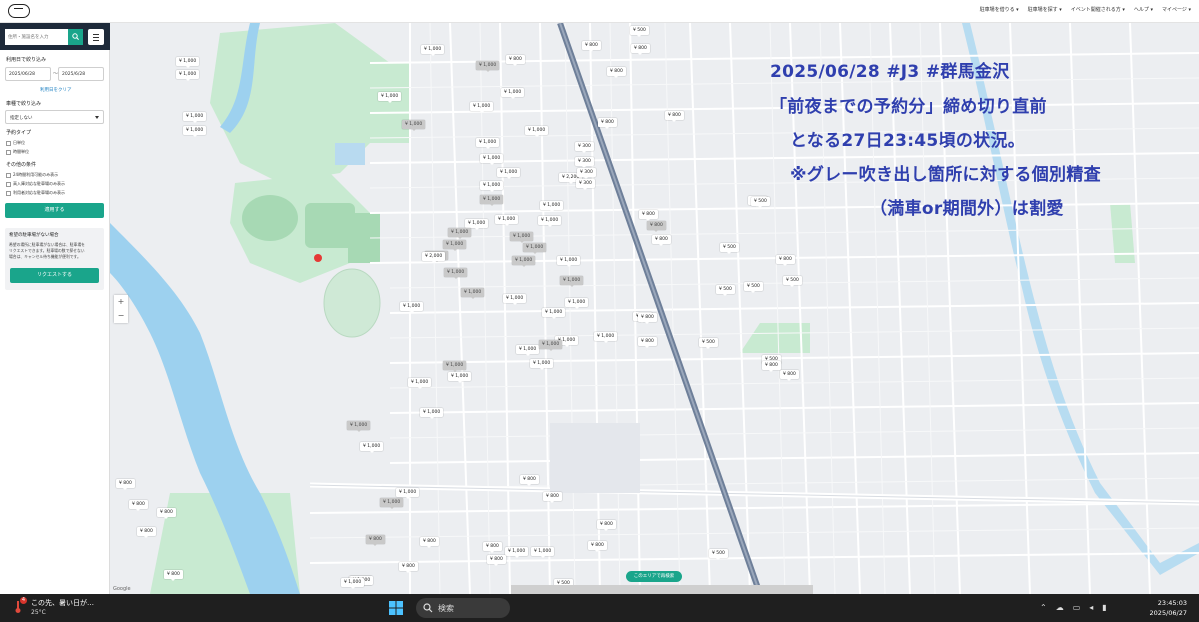 The image size is (1199, 622). Describe the element at coordinates (1077, 607) in the screenshot. I see `network-icon: ▭` at that location.